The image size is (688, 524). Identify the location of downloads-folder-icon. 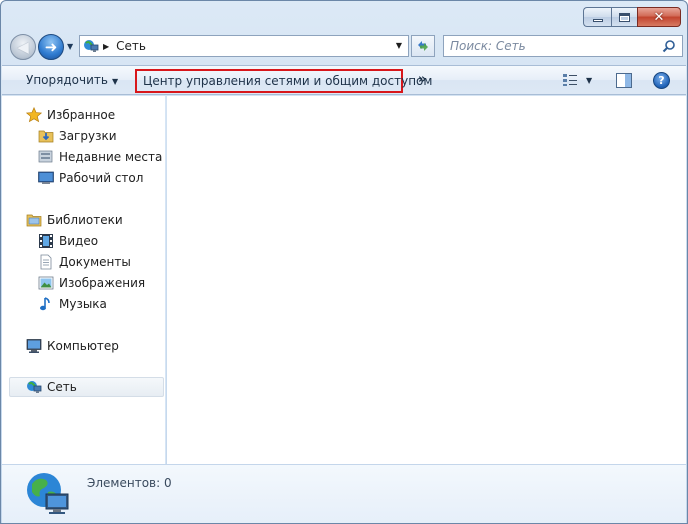
(46, 136).